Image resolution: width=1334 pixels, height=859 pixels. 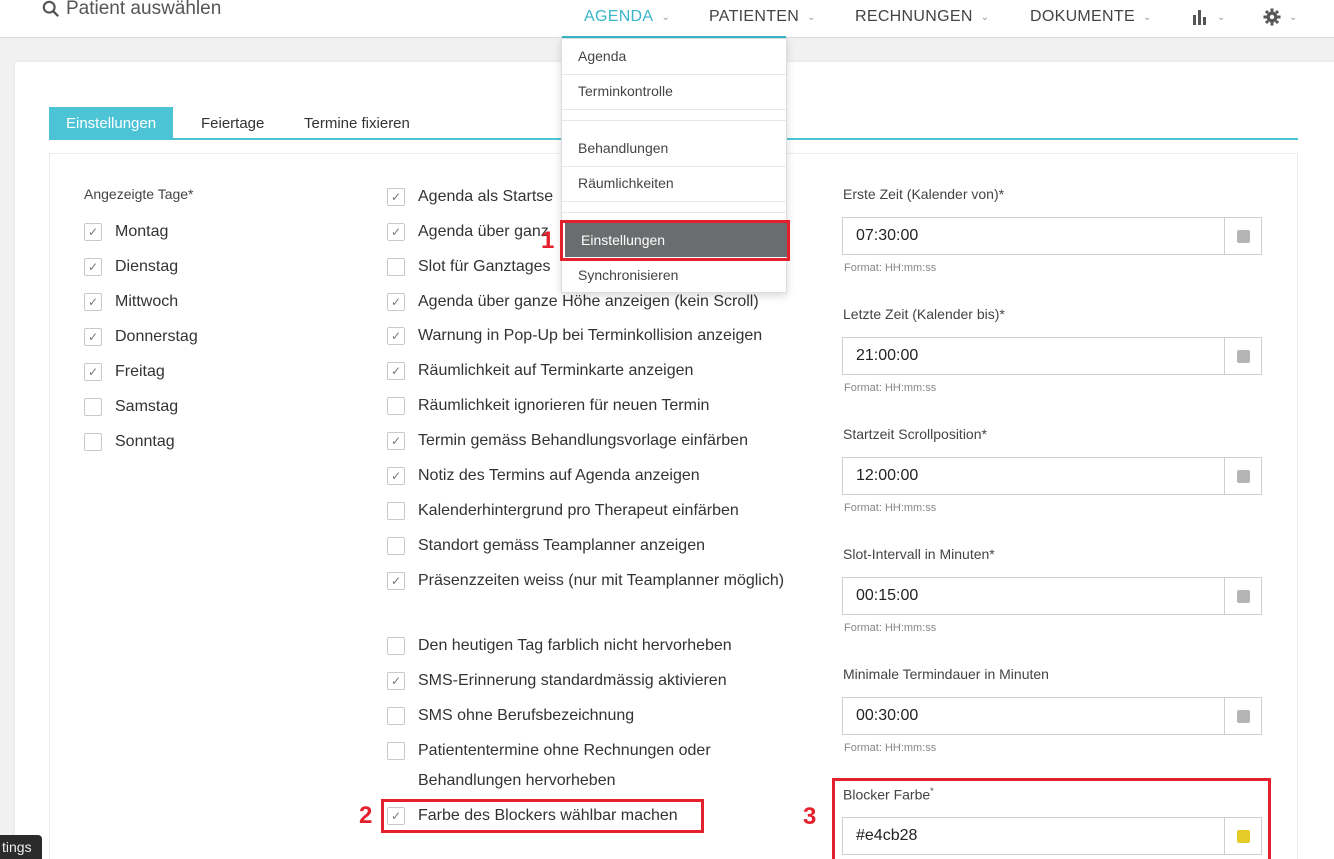 I want to click on agenda-option: Standort gemäss Teamplanner anzeigen, so click(x=597, y=546).